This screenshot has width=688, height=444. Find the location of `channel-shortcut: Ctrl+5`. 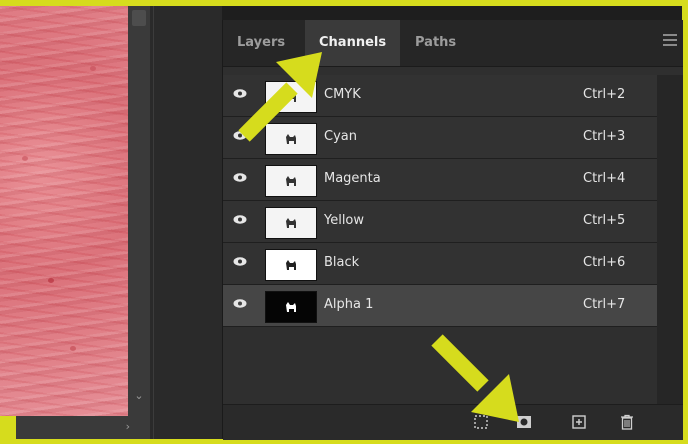

channel-shortcut: Ctrl+5 is located at coordinates (604, 220).